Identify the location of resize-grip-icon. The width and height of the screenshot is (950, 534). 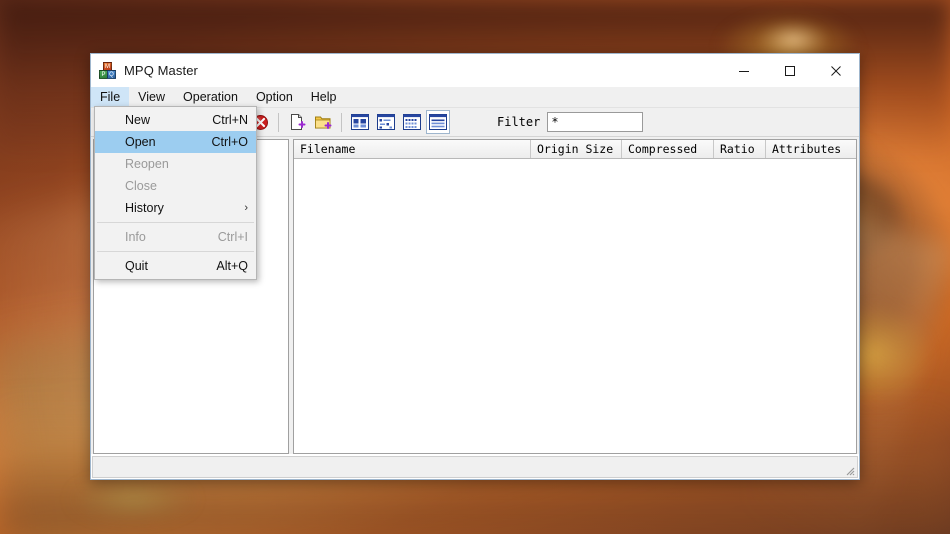
(849, 470).